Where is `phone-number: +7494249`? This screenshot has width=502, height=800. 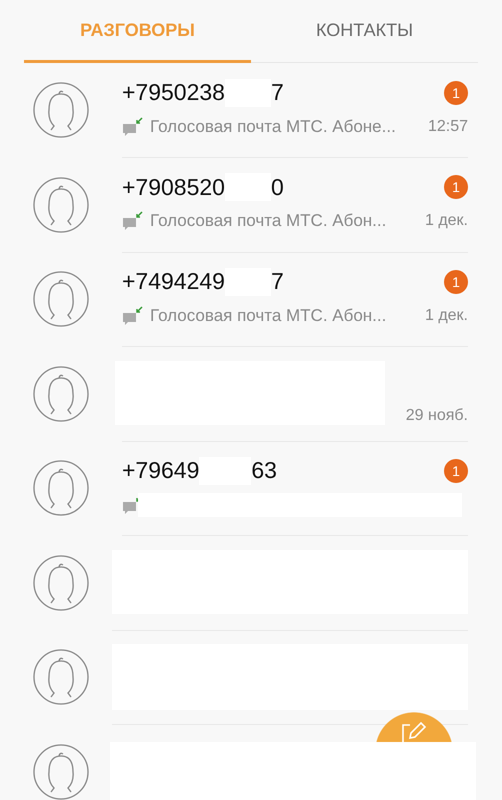 phone-number: +7494249 is located at coordinates (173, 282).